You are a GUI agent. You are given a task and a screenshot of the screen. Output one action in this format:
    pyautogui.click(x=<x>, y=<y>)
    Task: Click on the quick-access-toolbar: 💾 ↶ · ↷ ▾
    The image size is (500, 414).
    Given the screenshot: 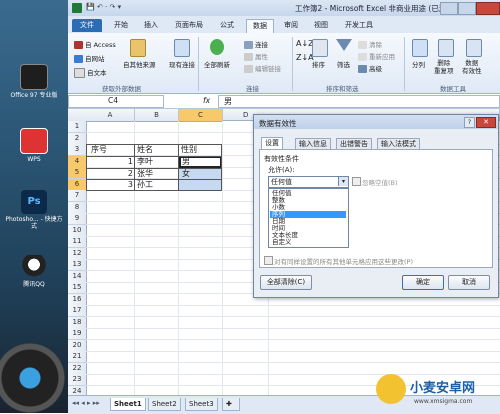 What is the action you would take?
    pyautogui.click(x=103, y=7)
    